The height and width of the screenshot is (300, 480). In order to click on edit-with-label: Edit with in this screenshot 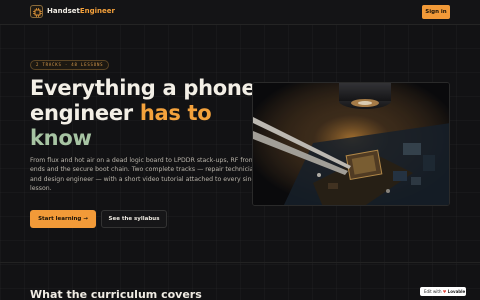, I will do `click(433, 291)`.